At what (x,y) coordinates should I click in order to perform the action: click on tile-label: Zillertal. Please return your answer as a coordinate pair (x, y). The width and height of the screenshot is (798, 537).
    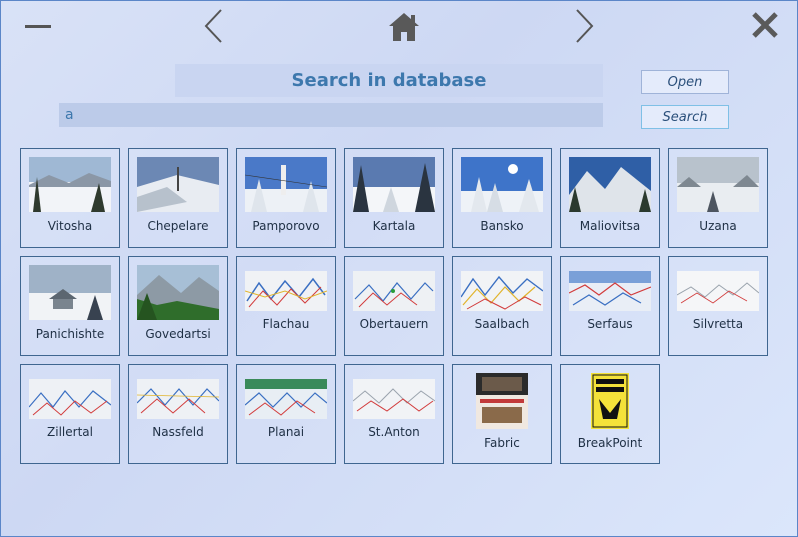
    Looking at the image, I should click on (70, 432).